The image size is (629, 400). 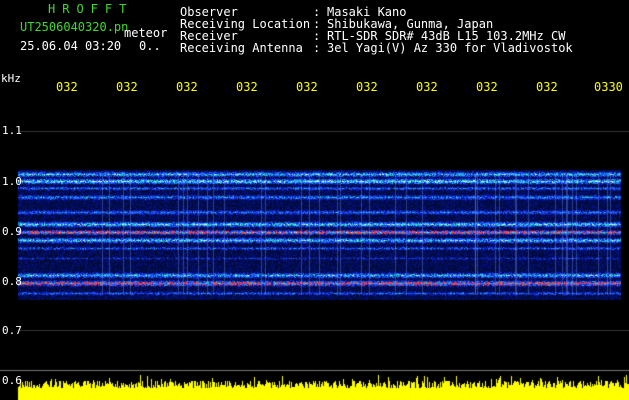 What do you see at coordinates (317, 48) in the screenshot?
I see `info-colon: :` at bounding box center [317, 48].